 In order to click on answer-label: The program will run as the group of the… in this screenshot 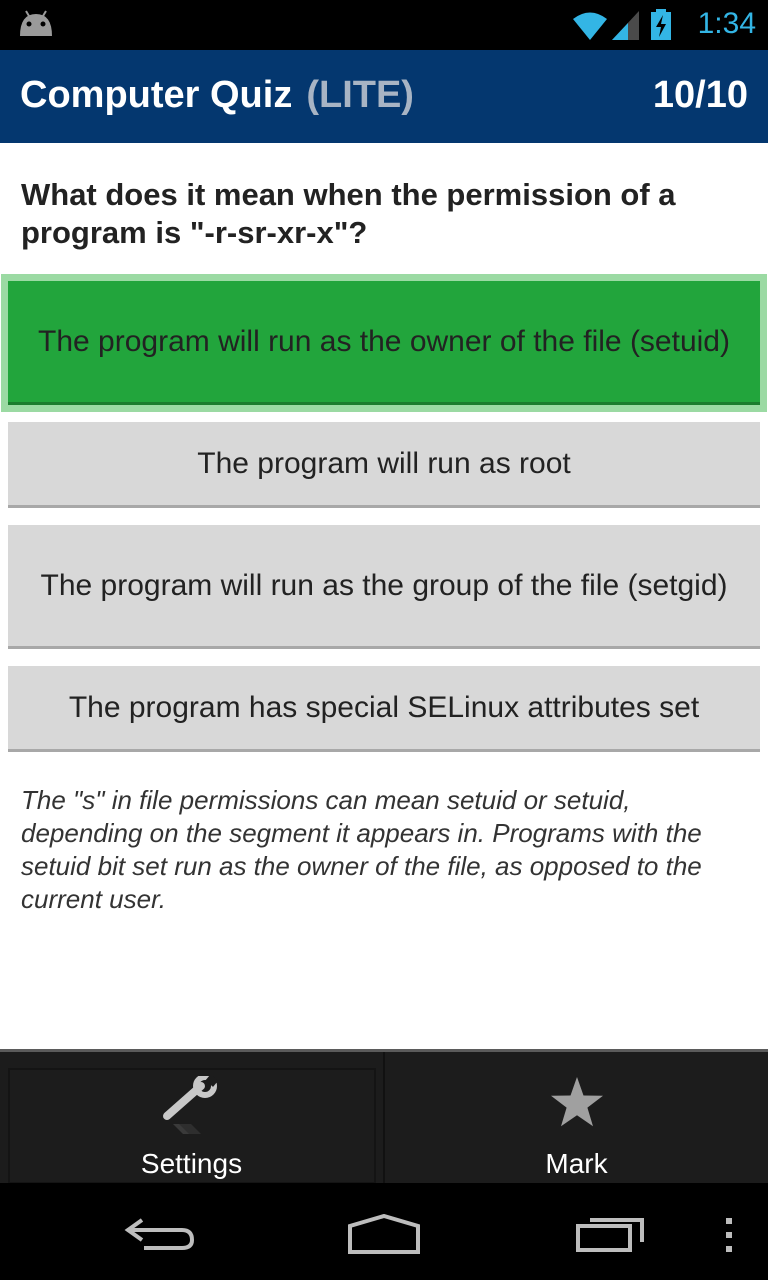, I will do `click(384, 585)`.